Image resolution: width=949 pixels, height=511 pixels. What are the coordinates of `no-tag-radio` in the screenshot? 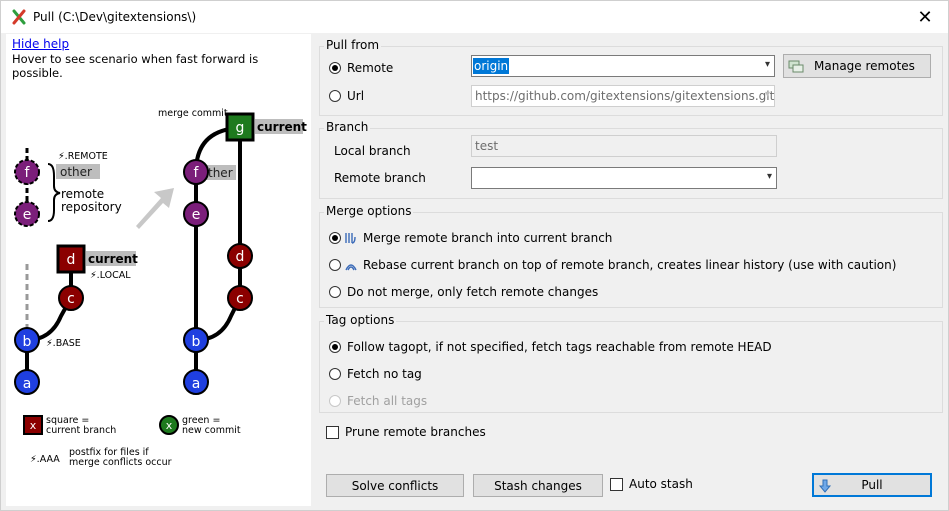 It's located at (335, 374).